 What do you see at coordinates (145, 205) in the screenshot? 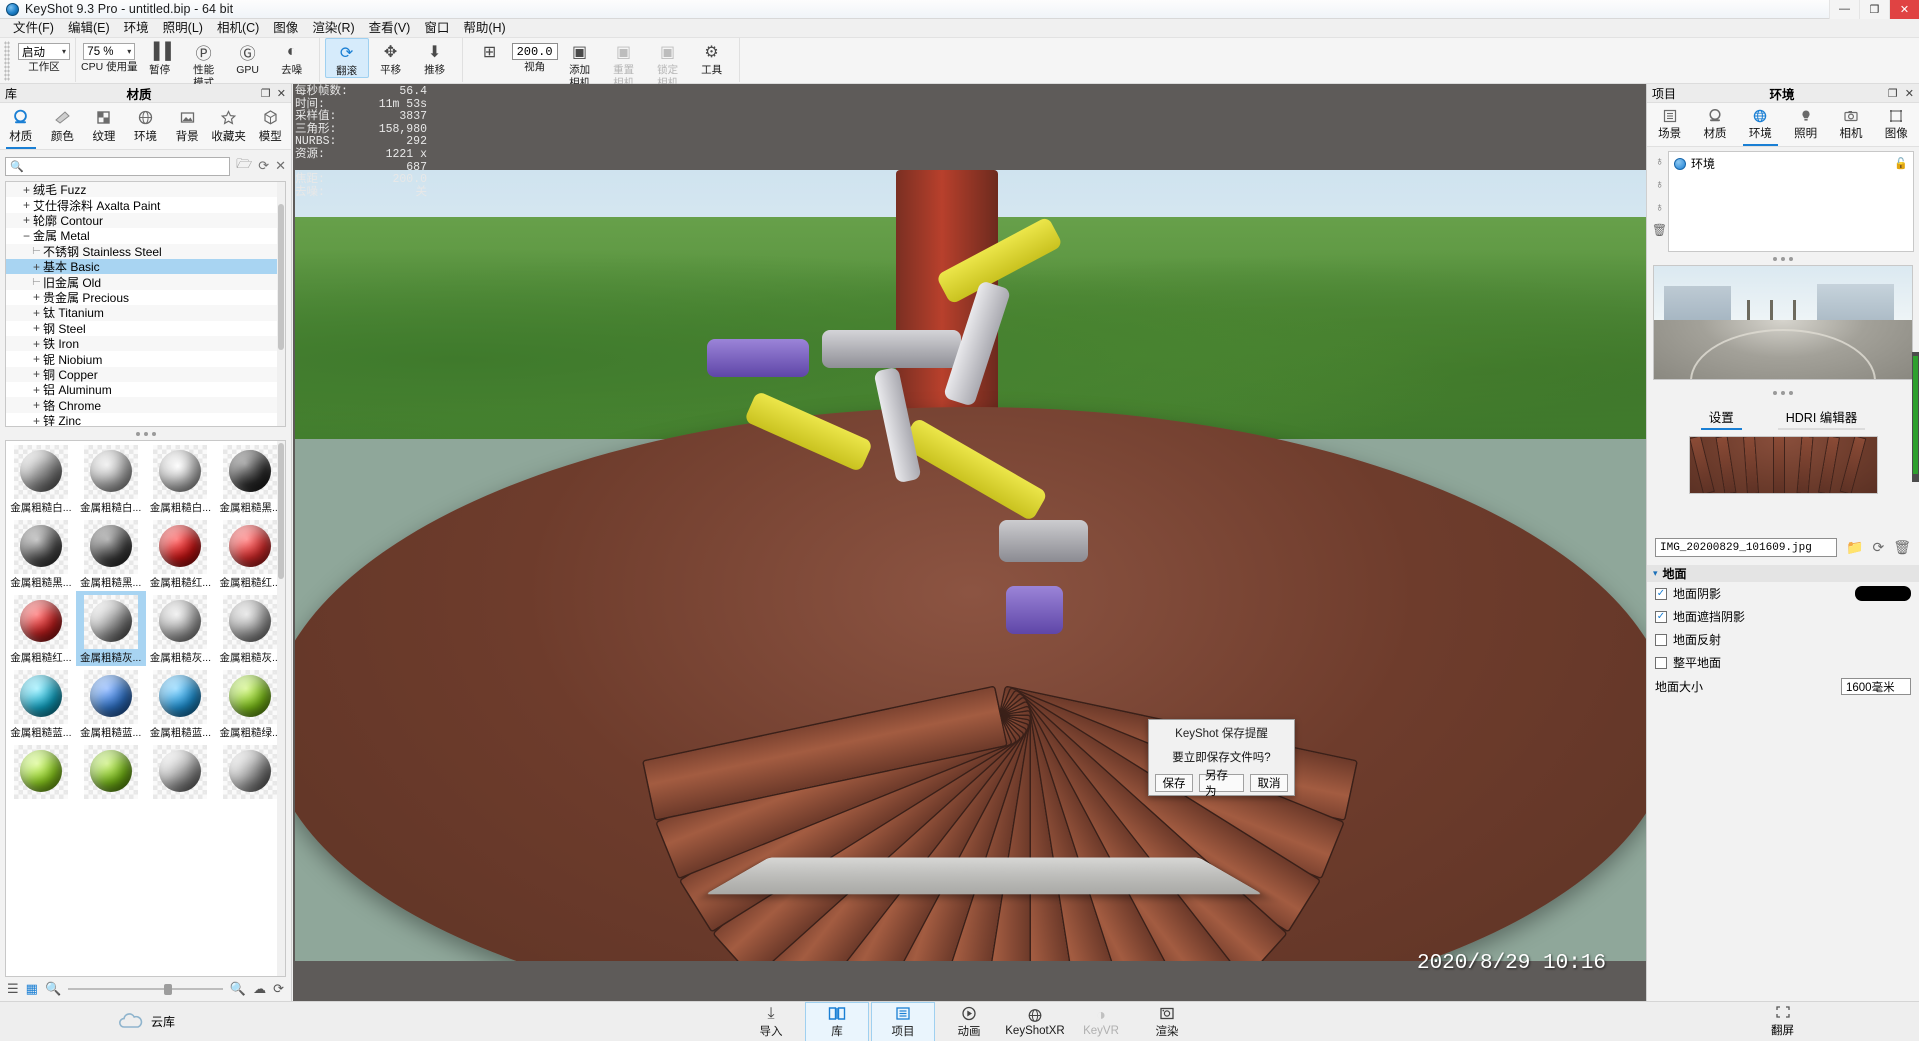
I see `tree-node: + 艾仕得涂料 Axalta Paint` at bounding box center [145, 205].